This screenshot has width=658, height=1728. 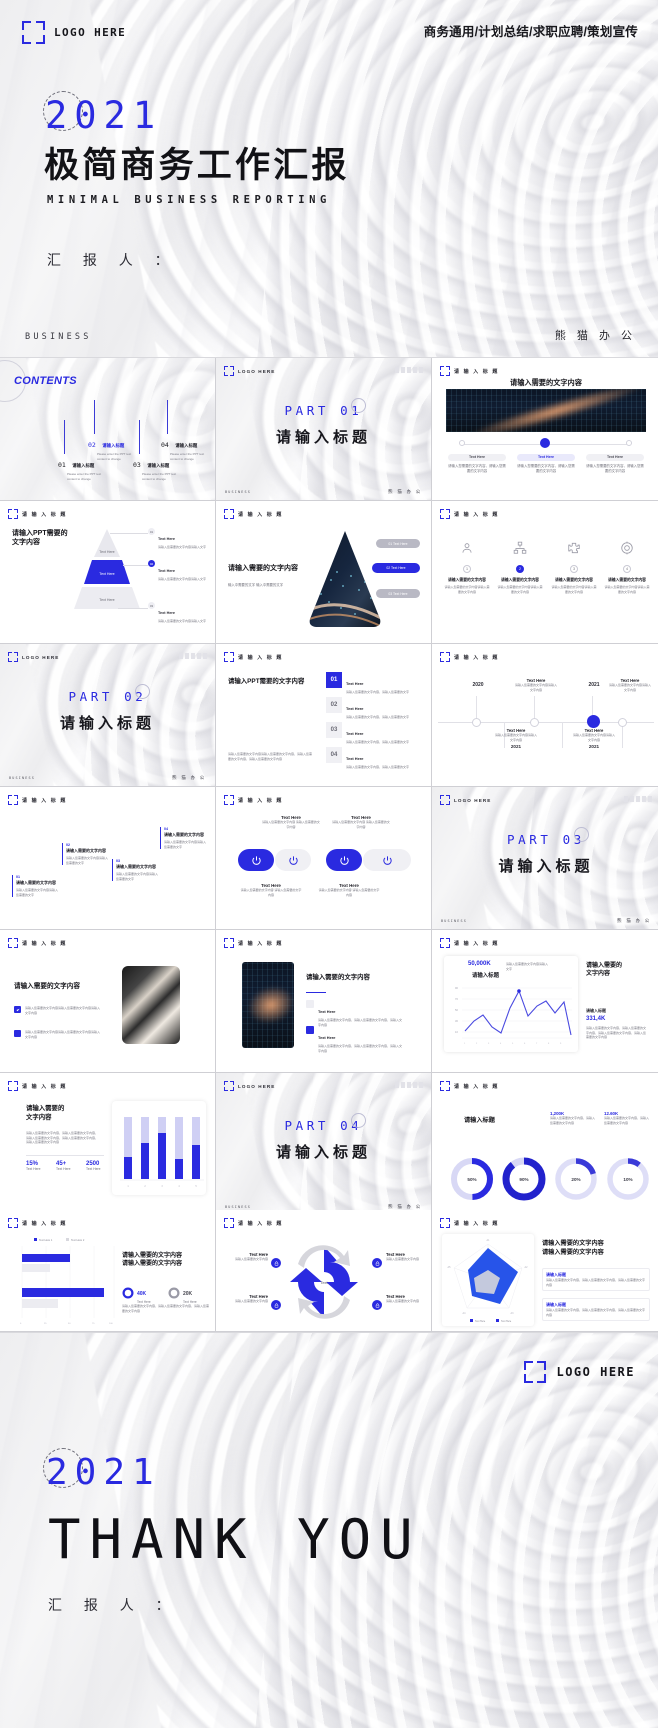 What do you see at coordinates (177, 538) in the screenshot?
I see `pyramid-legend-item: 01 Text Here 请输入您需要的文字内容请输入文字` at bounding box center [177, 538].